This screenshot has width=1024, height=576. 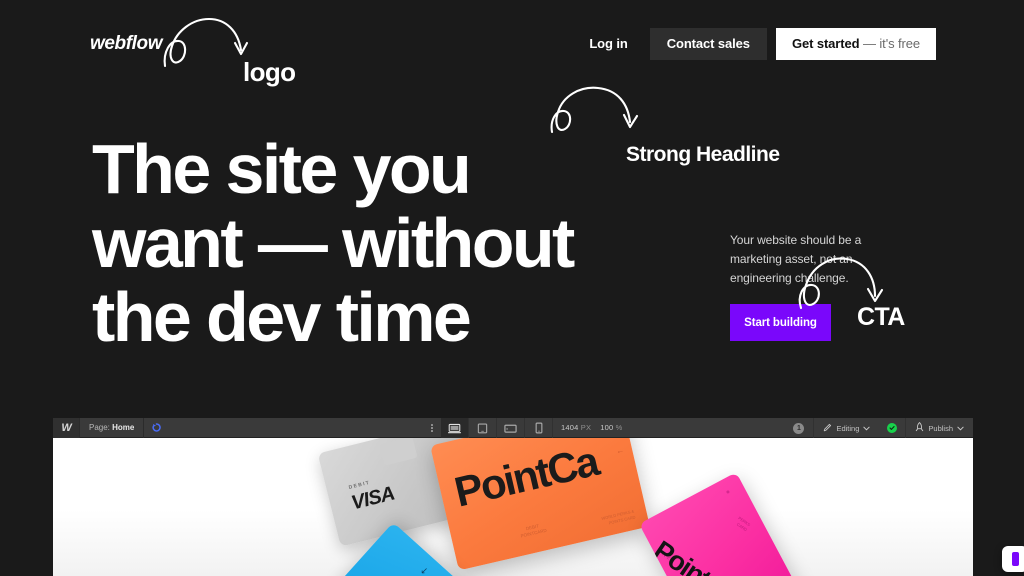 I want to click on webflow-designer-logo-icon: W, so click(x=66, y=428).